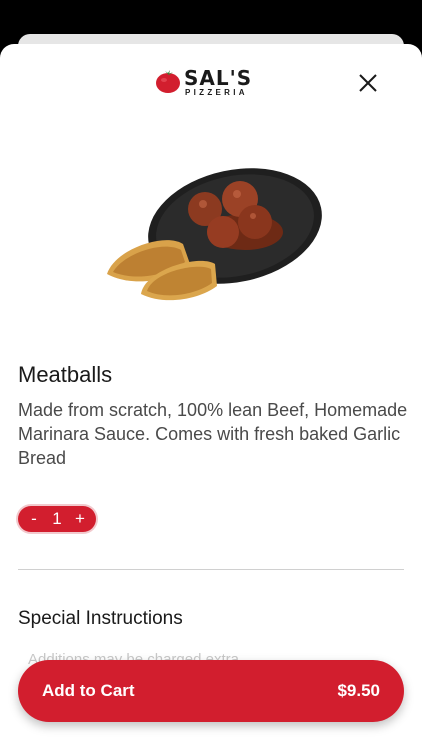  I want to click on quantity-value: 1, so click(57, 518).